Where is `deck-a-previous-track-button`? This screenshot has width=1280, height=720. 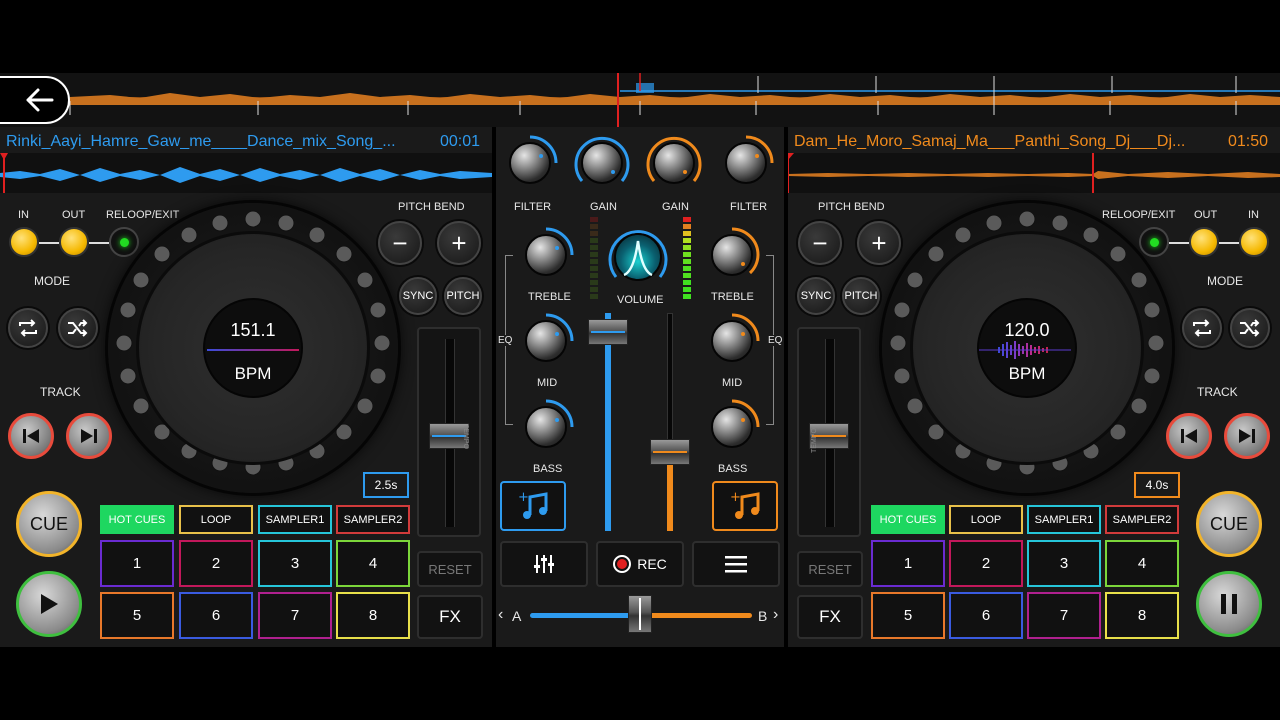 deck-a-previous-track-button is located at coordinates (31, 436).